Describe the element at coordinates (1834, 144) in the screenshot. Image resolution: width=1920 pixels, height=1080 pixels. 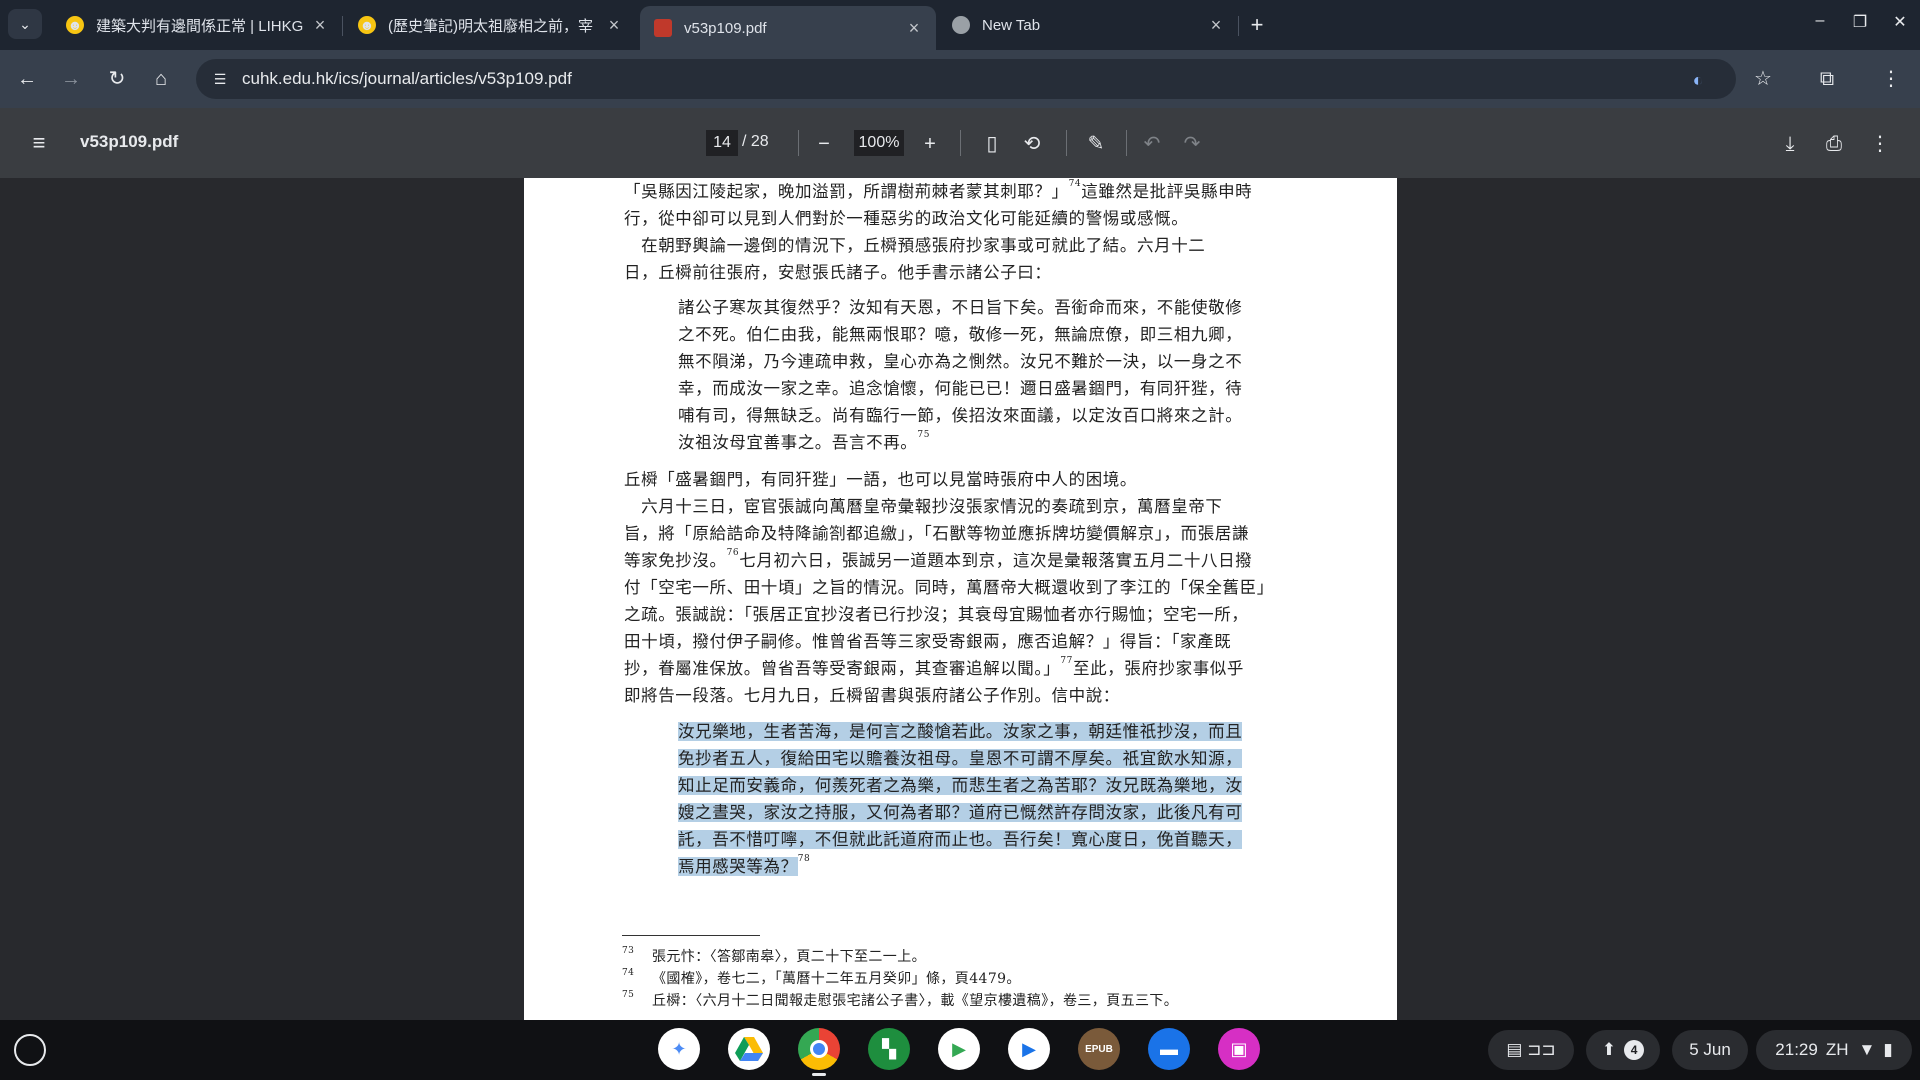
I see `print-icon: ⎙` at that location.